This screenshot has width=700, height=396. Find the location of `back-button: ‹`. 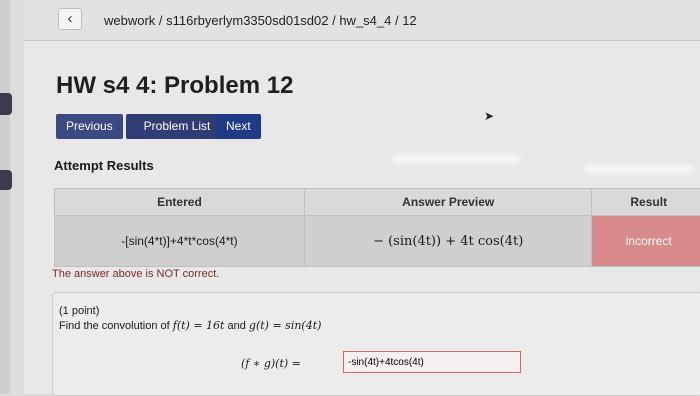

back-button: ‹ is located at coordinates (70, 19).